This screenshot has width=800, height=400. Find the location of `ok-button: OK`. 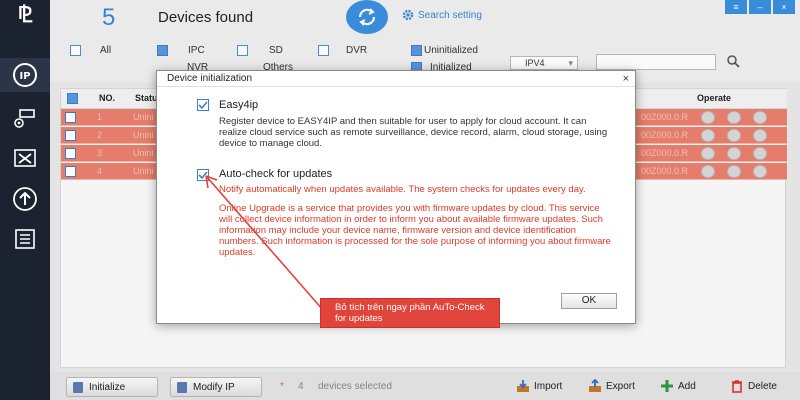

ok-button: OK is located at coordinates (589, 301).